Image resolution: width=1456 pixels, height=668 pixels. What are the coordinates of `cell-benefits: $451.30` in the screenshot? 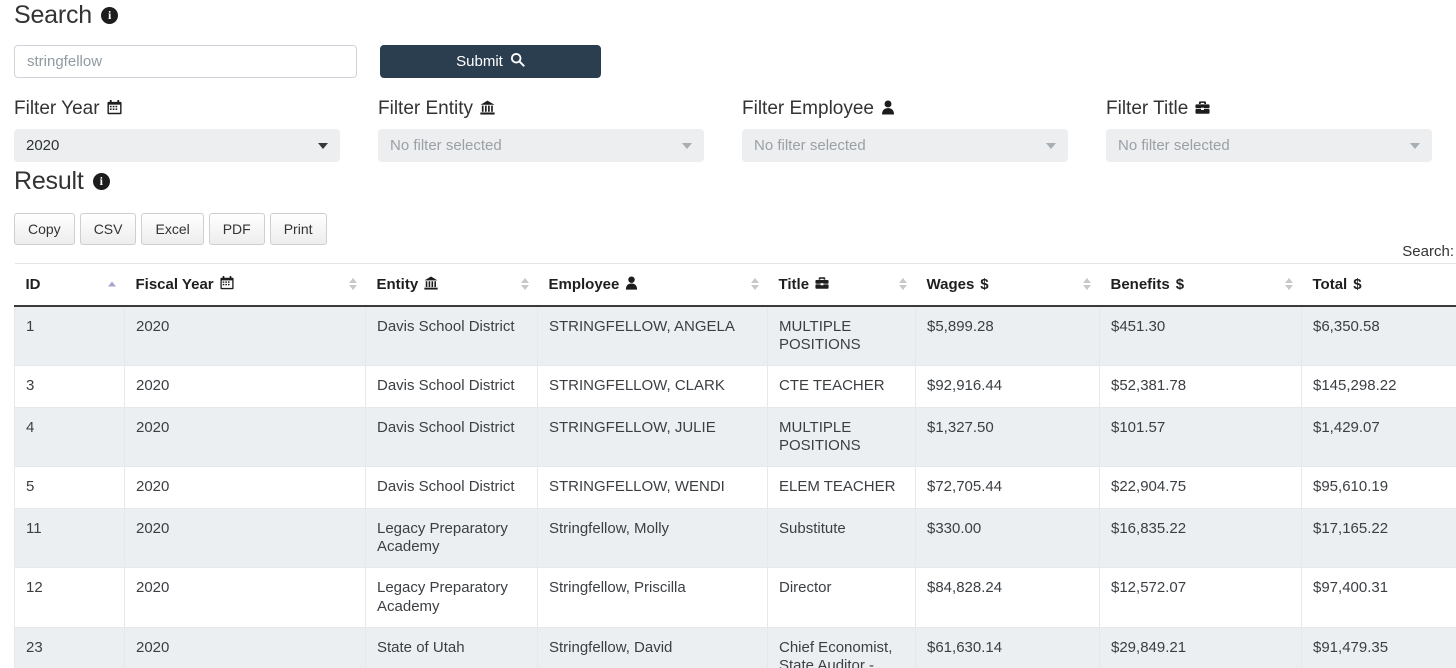 It's located at (1200, 336).